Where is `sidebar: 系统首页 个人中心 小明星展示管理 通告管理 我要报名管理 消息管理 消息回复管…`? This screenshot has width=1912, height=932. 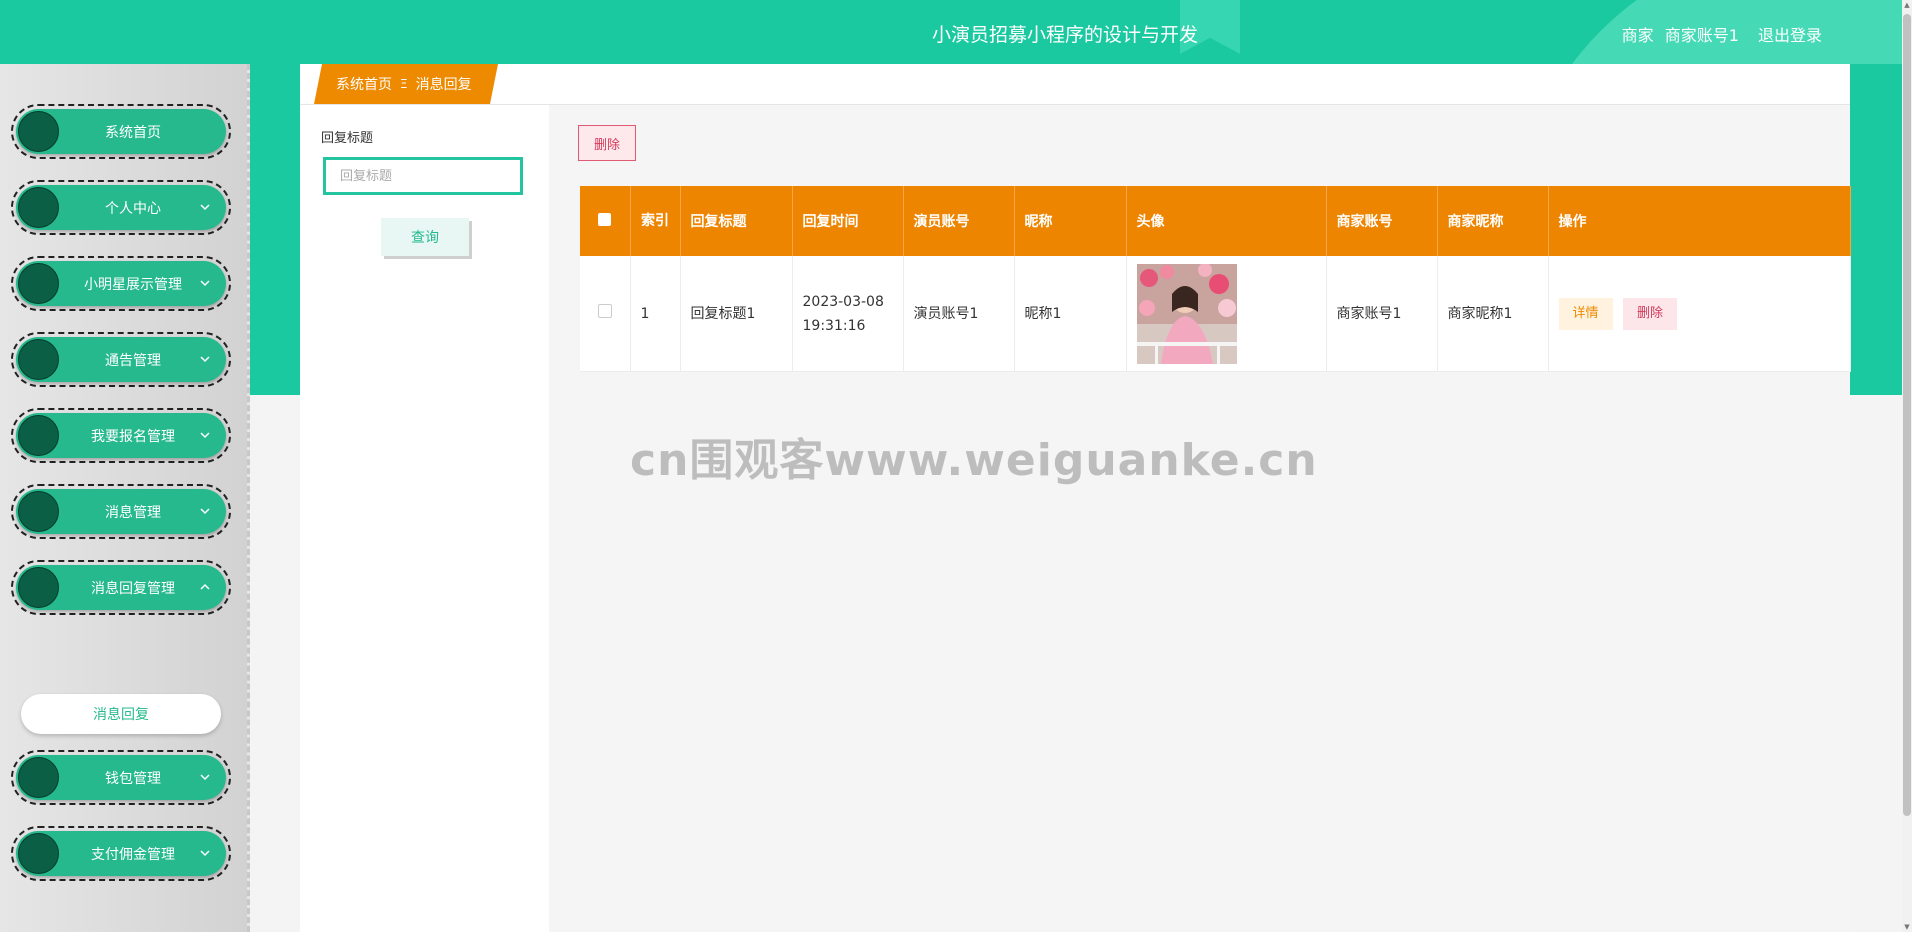
sidebar: 系统首页 个人中心 小明星展示管理 通告管理 我要报名管理 消息管理 消息回复管… is located at coordinates (125, 498).